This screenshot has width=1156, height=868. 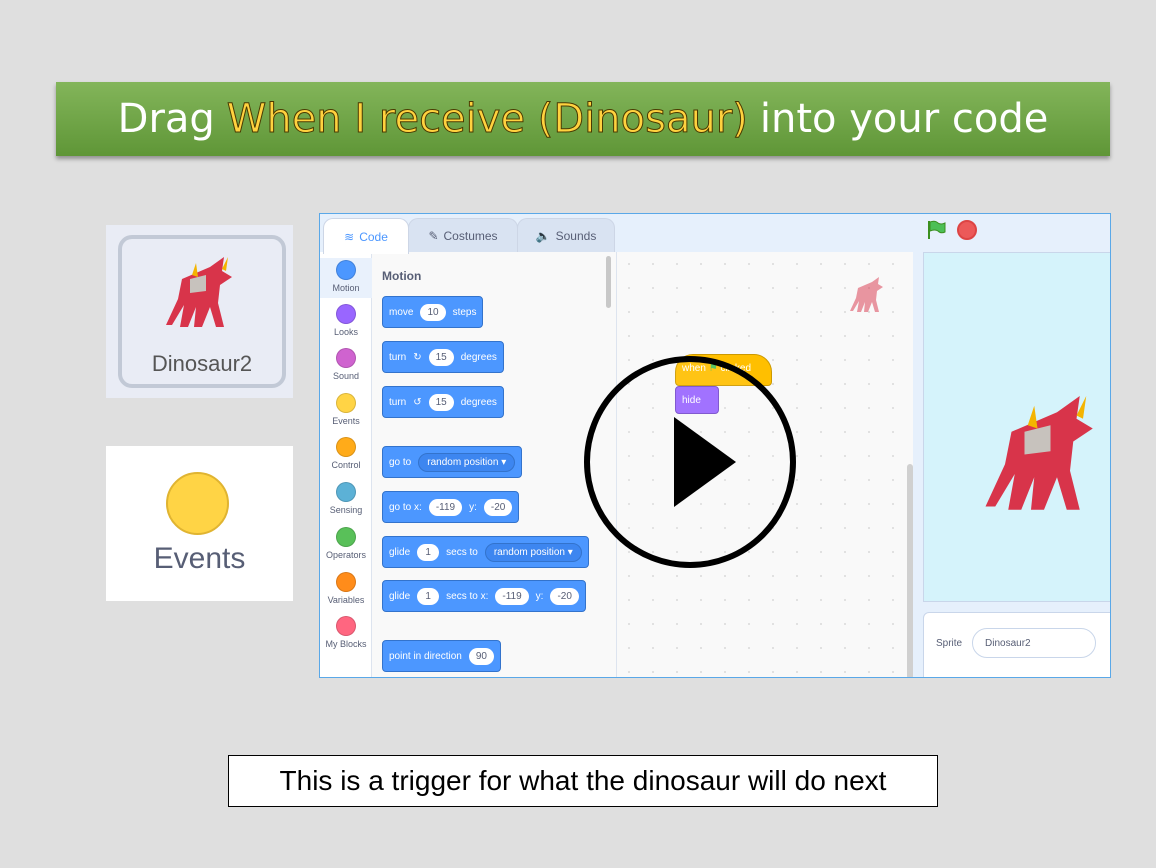 I want to click on palette-title: Motion, so click(x=402, y=276).